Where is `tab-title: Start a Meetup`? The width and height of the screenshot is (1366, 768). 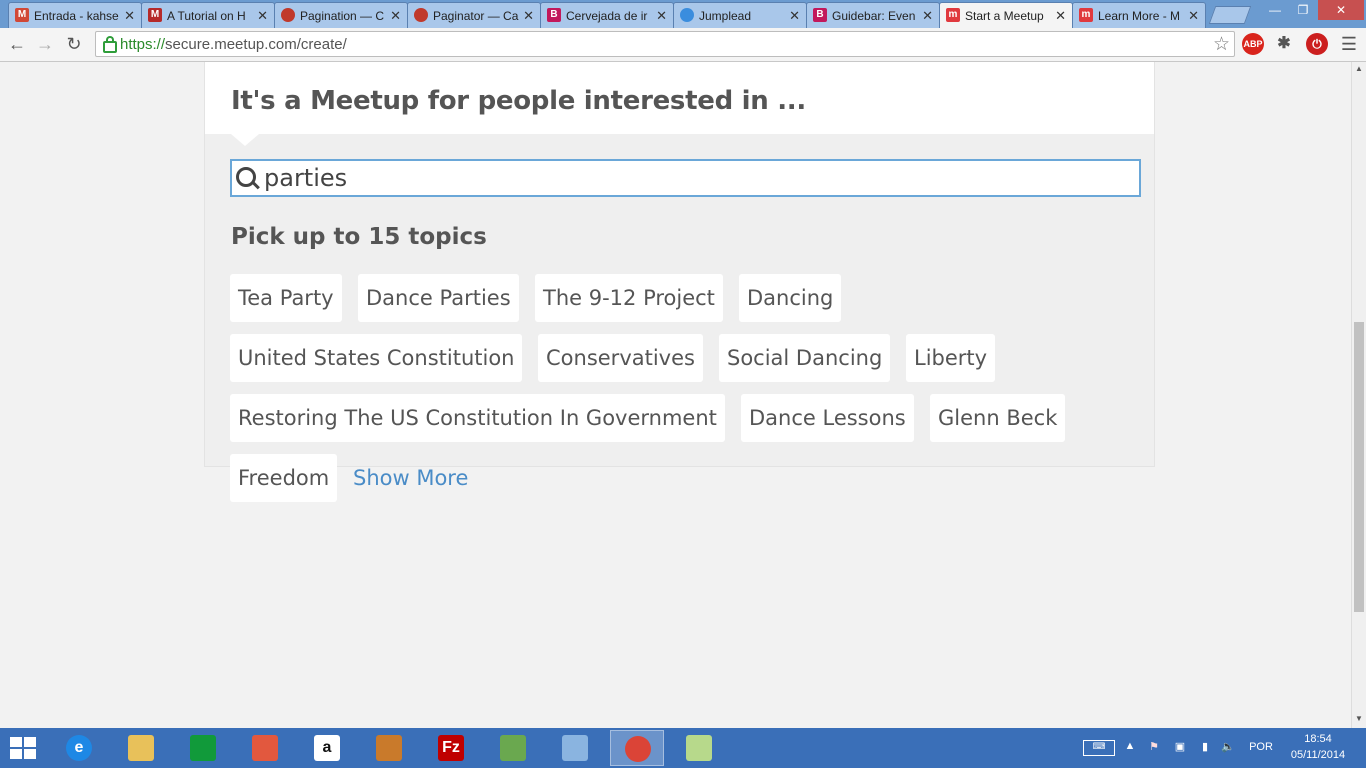
tab-title: Start a Meetup is located at coordinates (1004, 16).